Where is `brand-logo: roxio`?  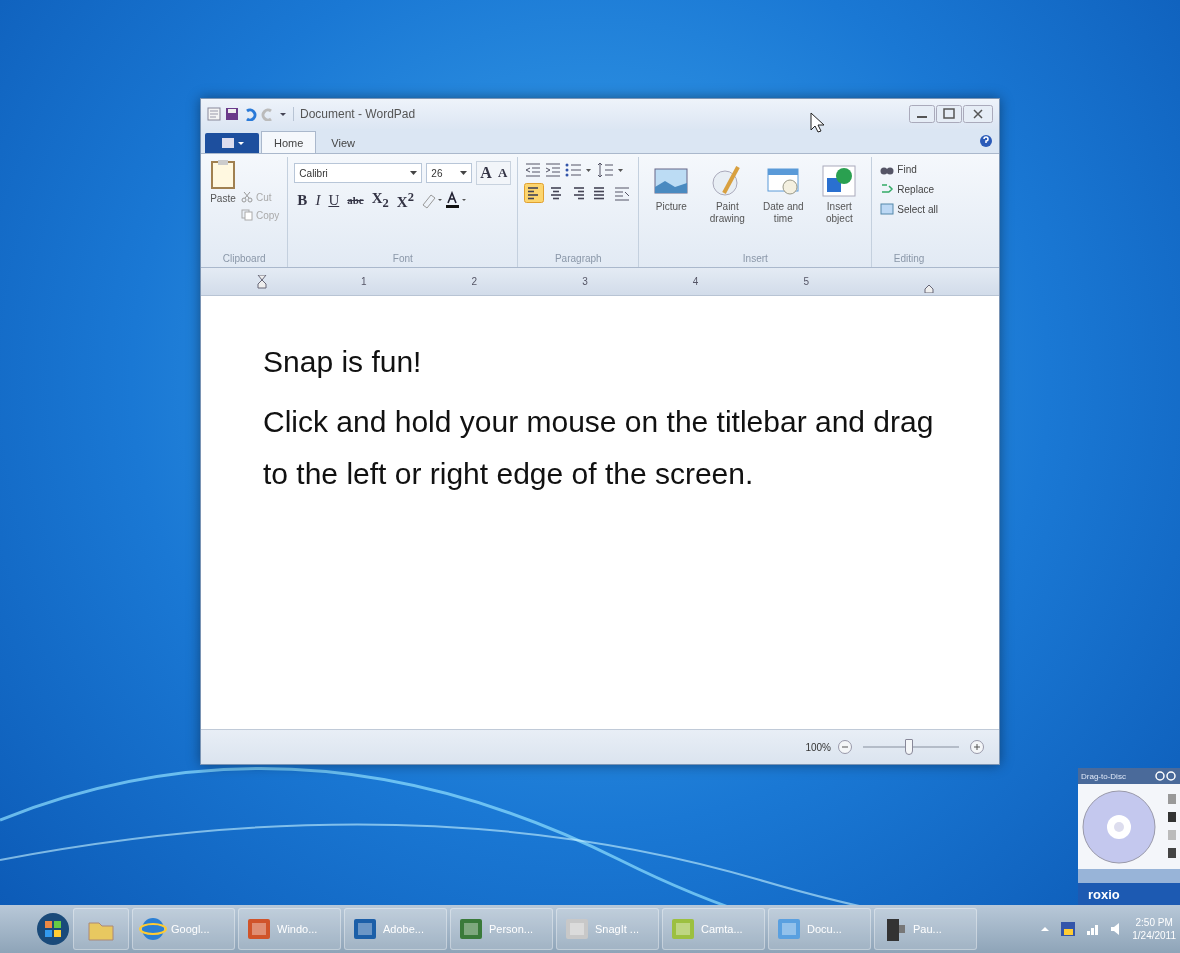
brand-logo: roxio is located at coordinates (1104, 894).